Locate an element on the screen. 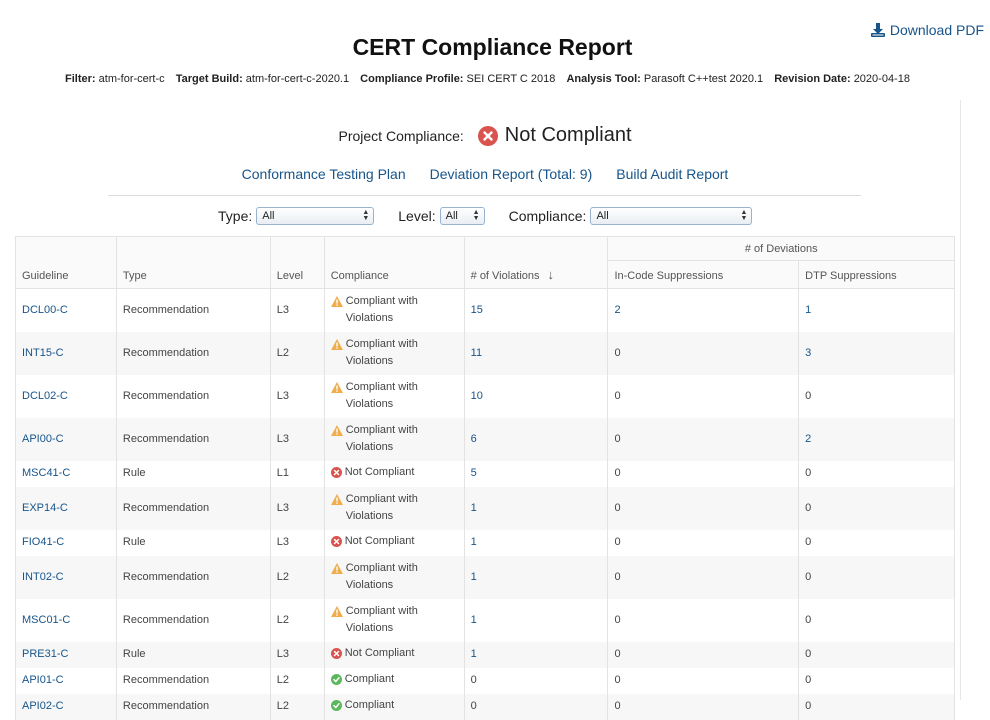 The height and width of the screenshot is (720, 990). page-title: CERT Compliance Report is located at coordinates (492, 47).